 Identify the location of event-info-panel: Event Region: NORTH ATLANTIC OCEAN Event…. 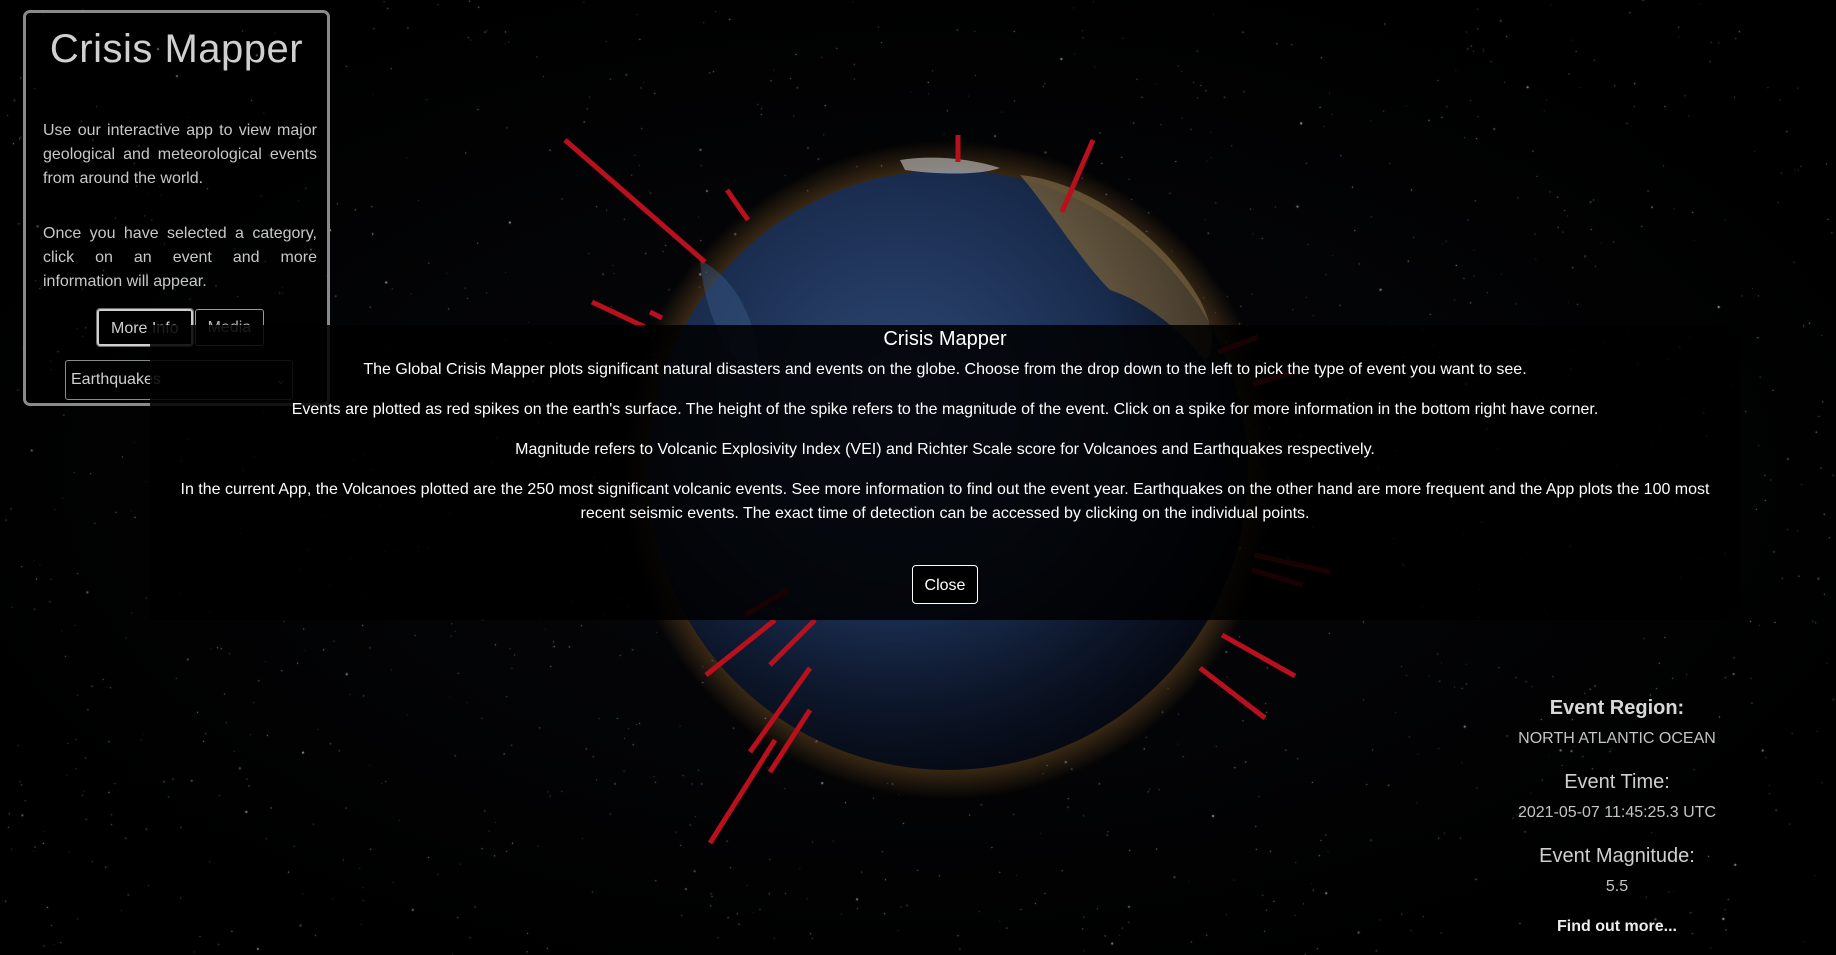
(1617, 816).